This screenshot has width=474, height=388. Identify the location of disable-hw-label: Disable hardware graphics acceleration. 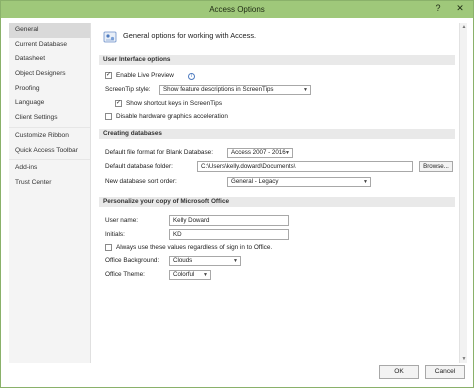
(172, 116).